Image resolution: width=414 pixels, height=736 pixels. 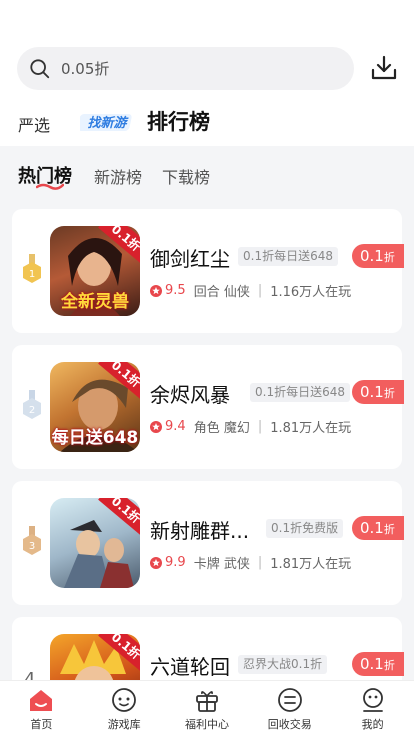 I want to click on game-cover: 0.1折 全新灵兽, so click(x=95, y=271).